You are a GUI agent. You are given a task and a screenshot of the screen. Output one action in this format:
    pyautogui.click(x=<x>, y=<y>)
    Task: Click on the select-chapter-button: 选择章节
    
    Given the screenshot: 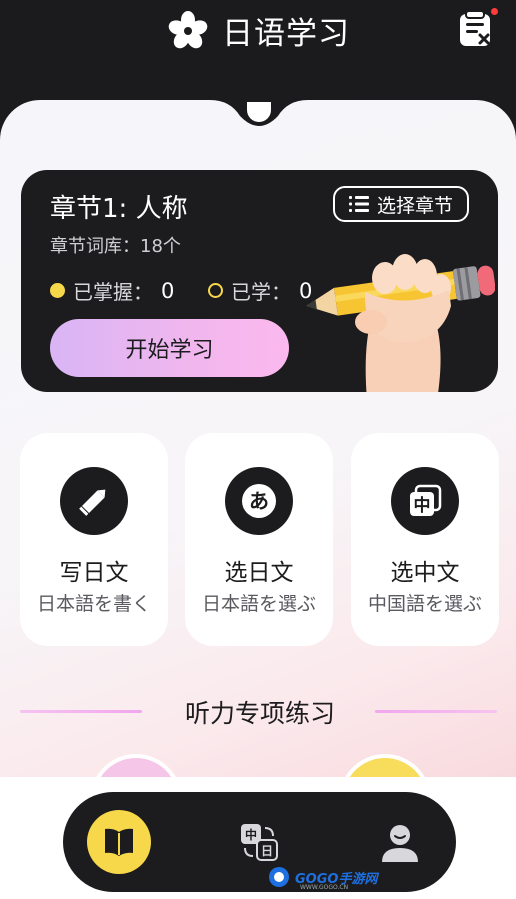 What is the action you would take?
    pyautogui.click(x=401, y=204)
    